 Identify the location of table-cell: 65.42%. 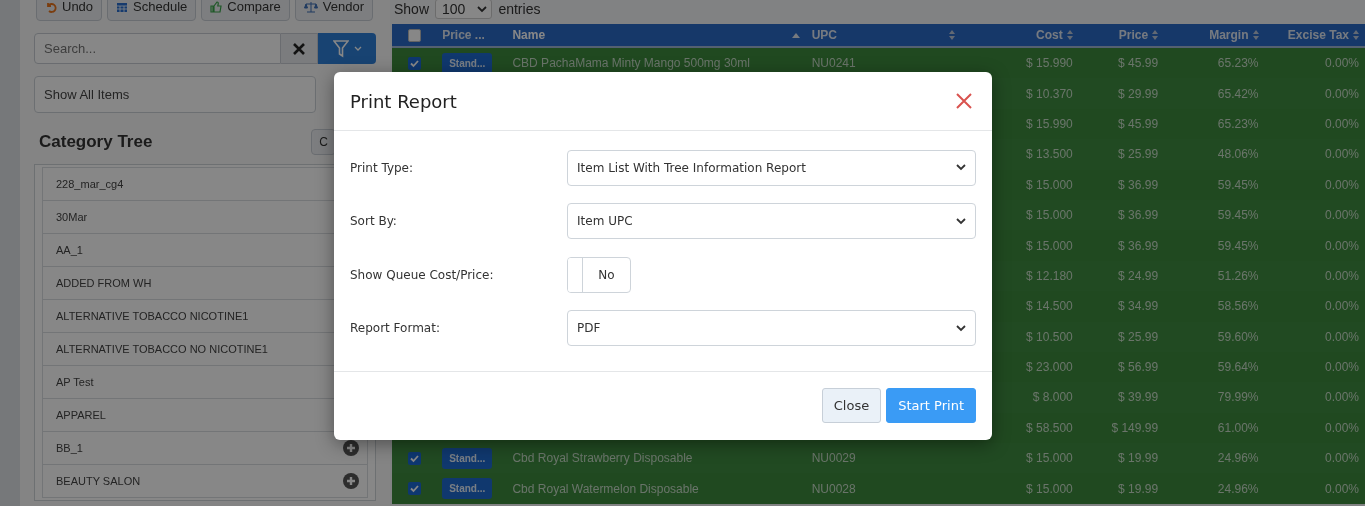
(1238, 93).